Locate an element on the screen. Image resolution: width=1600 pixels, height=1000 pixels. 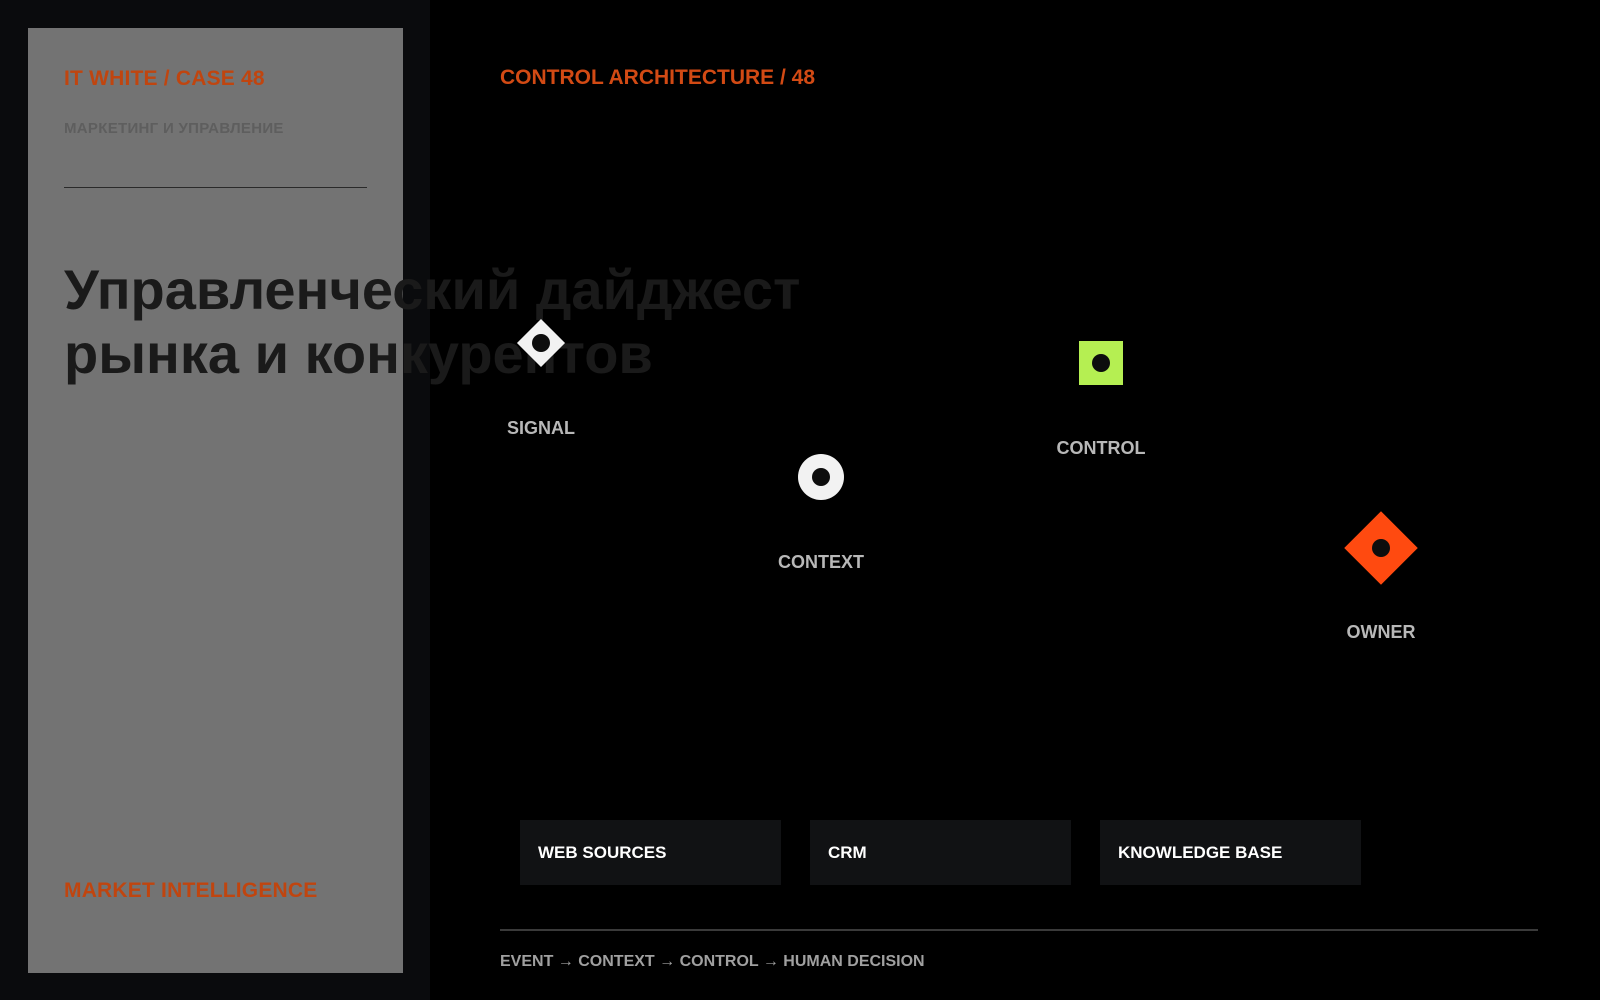
context-label: CONTEXT is located at coordinates (820, 562).